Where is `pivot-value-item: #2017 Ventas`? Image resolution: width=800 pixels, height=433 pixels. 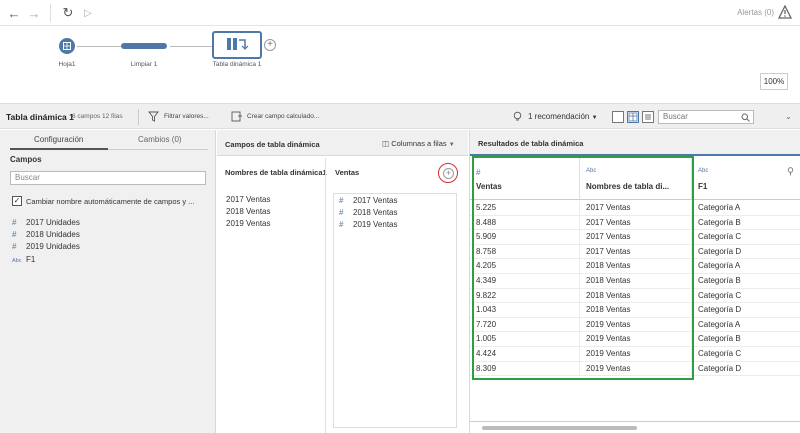
pivot-value-item: #2017 Ventas is located at coordinates (368, 200).